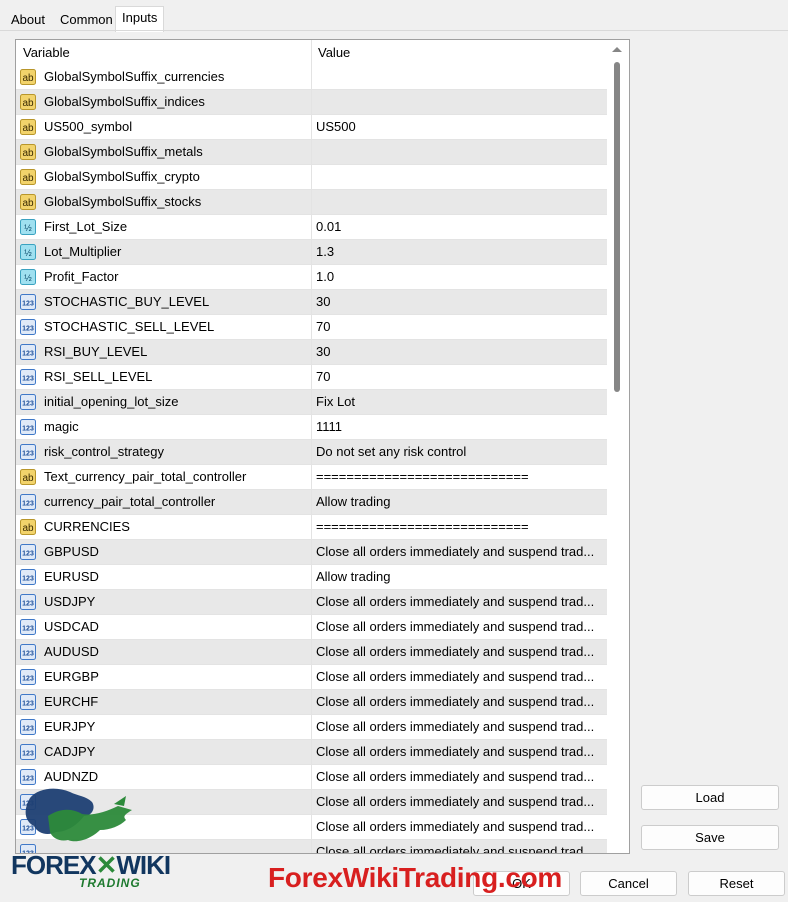  I want to click on table-row: ab GlobalSymbolSuffix_currencies, so click(311, 77).